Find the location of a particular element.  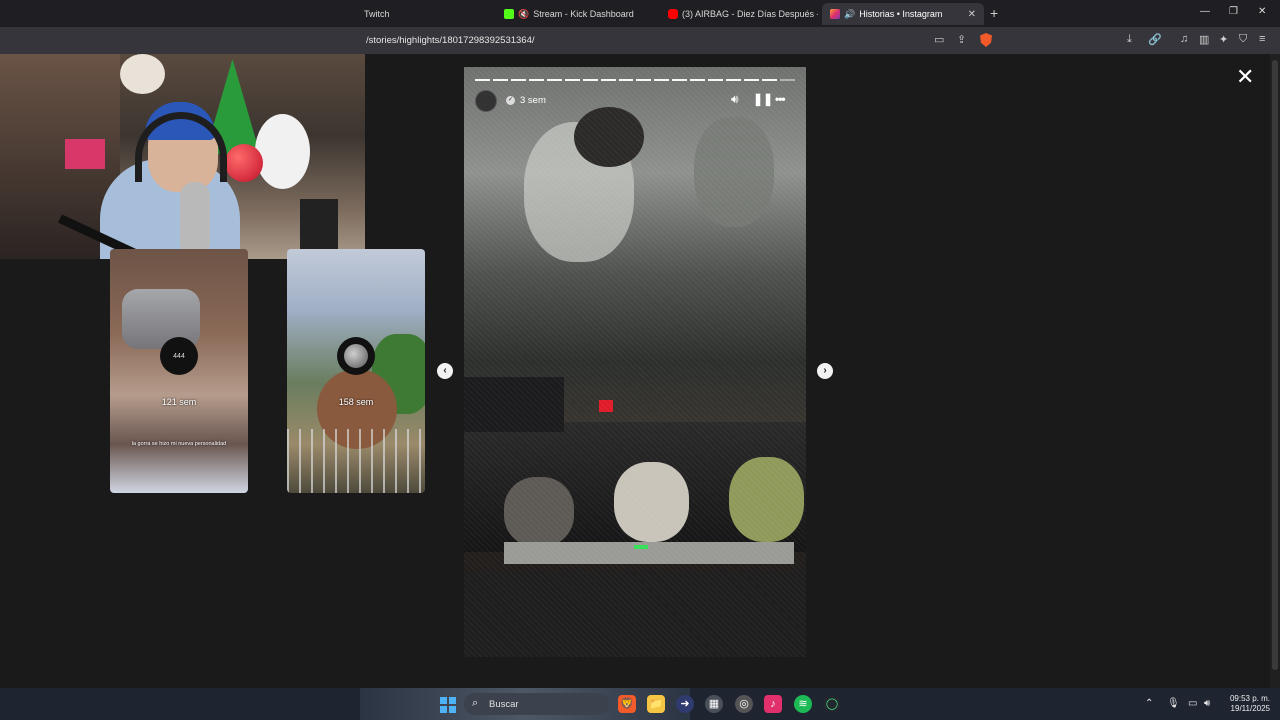

webcam-overlay is located at coordinates (182, 156).